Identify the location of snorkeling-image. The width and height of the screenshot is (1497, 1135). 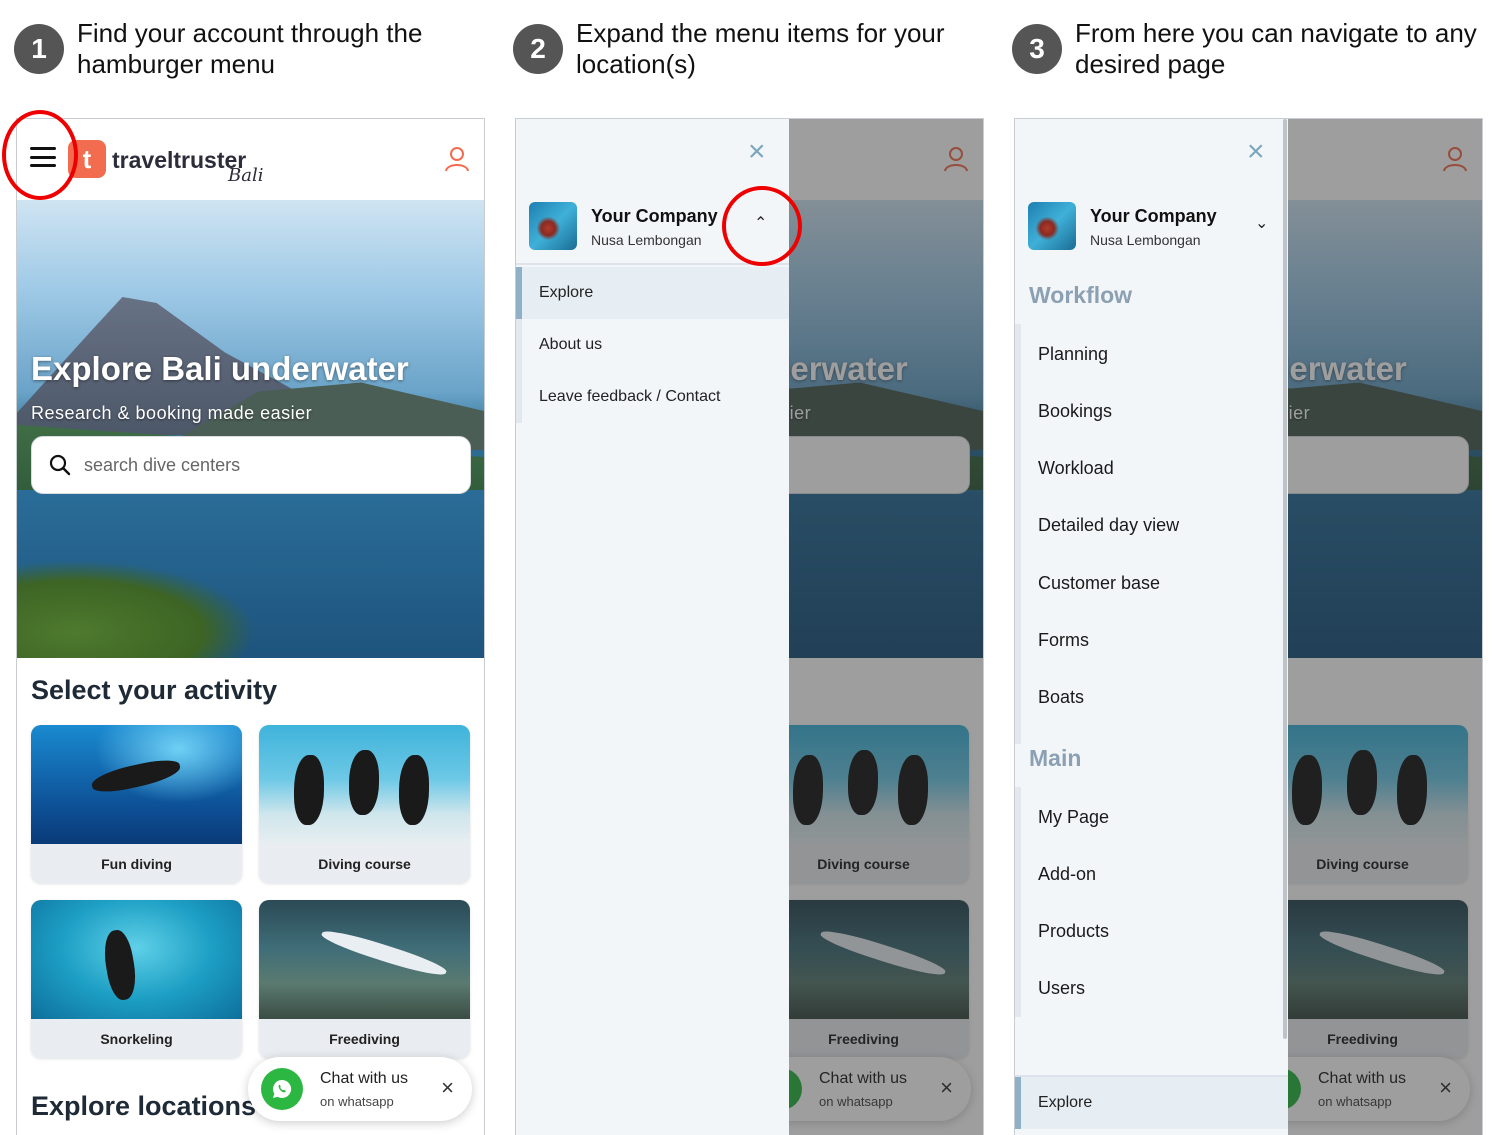
(136, 959).